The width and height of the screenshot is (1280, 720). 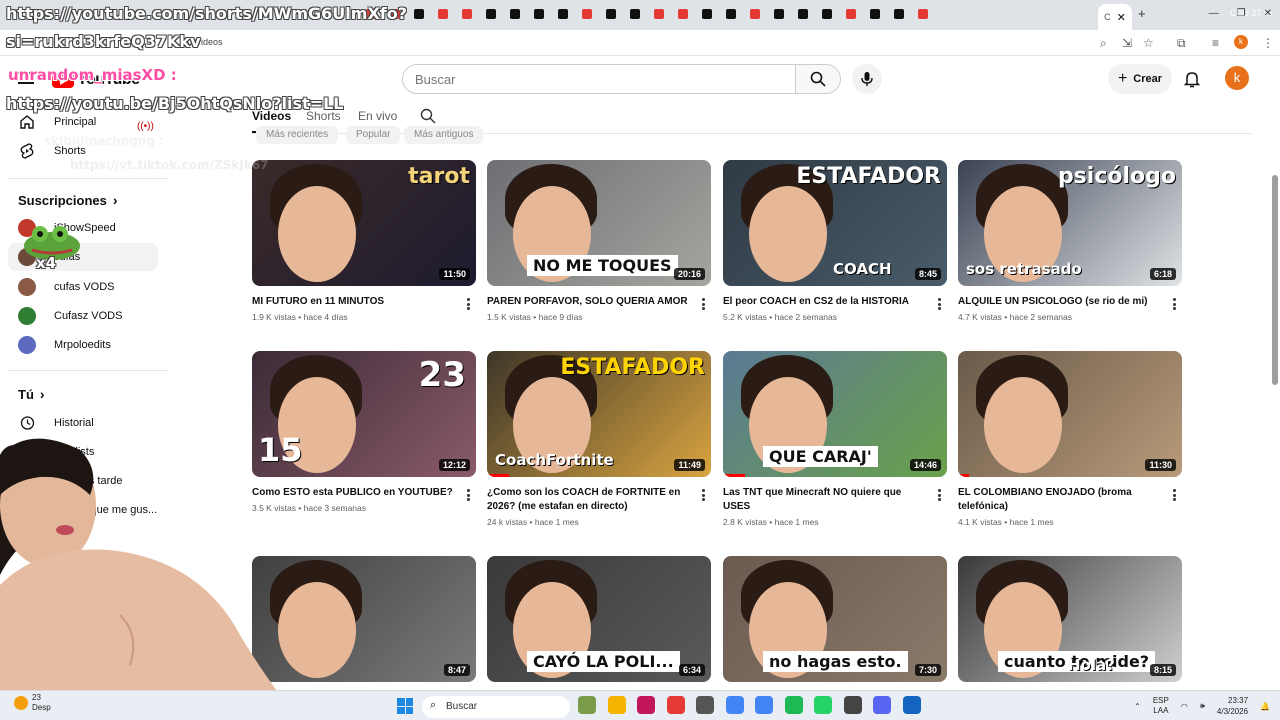 I want to click on search-input: Buscar, so click(x=599, y=79).